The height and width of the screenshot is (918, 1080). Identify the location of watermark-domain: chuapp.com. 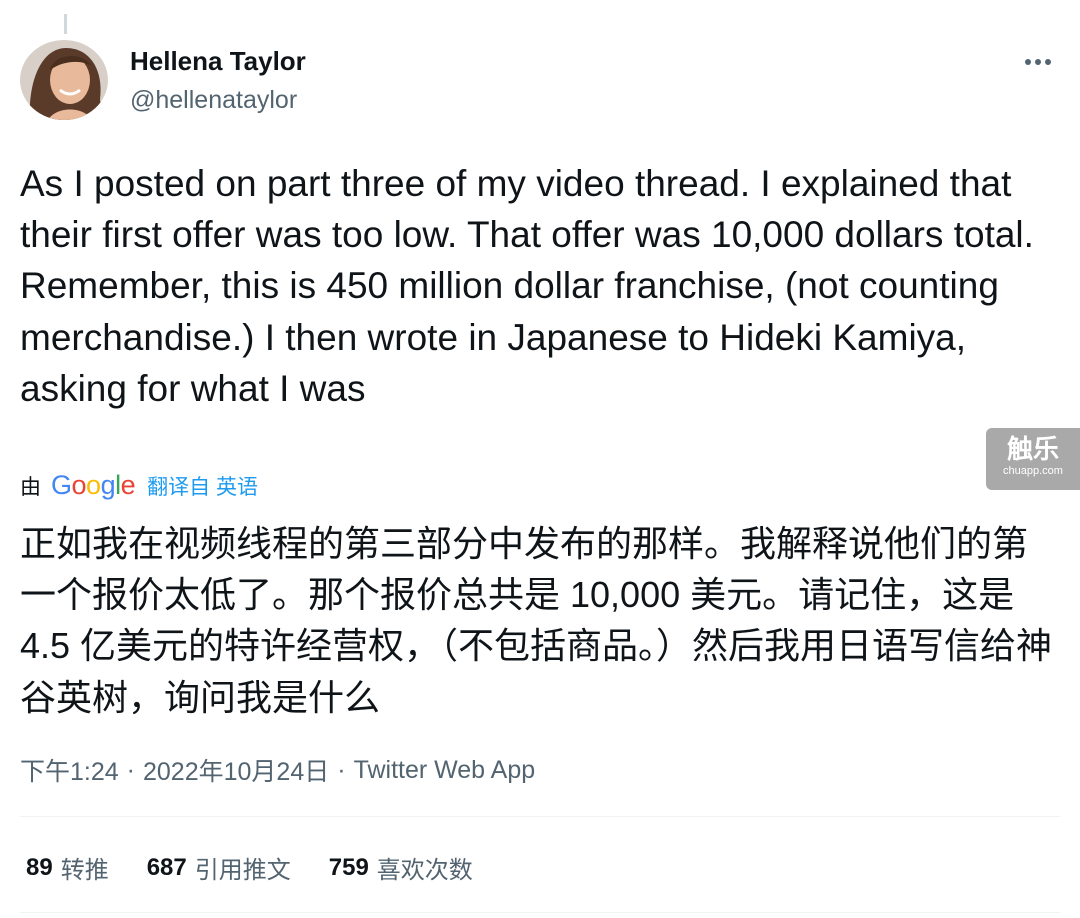
(1033, 471).